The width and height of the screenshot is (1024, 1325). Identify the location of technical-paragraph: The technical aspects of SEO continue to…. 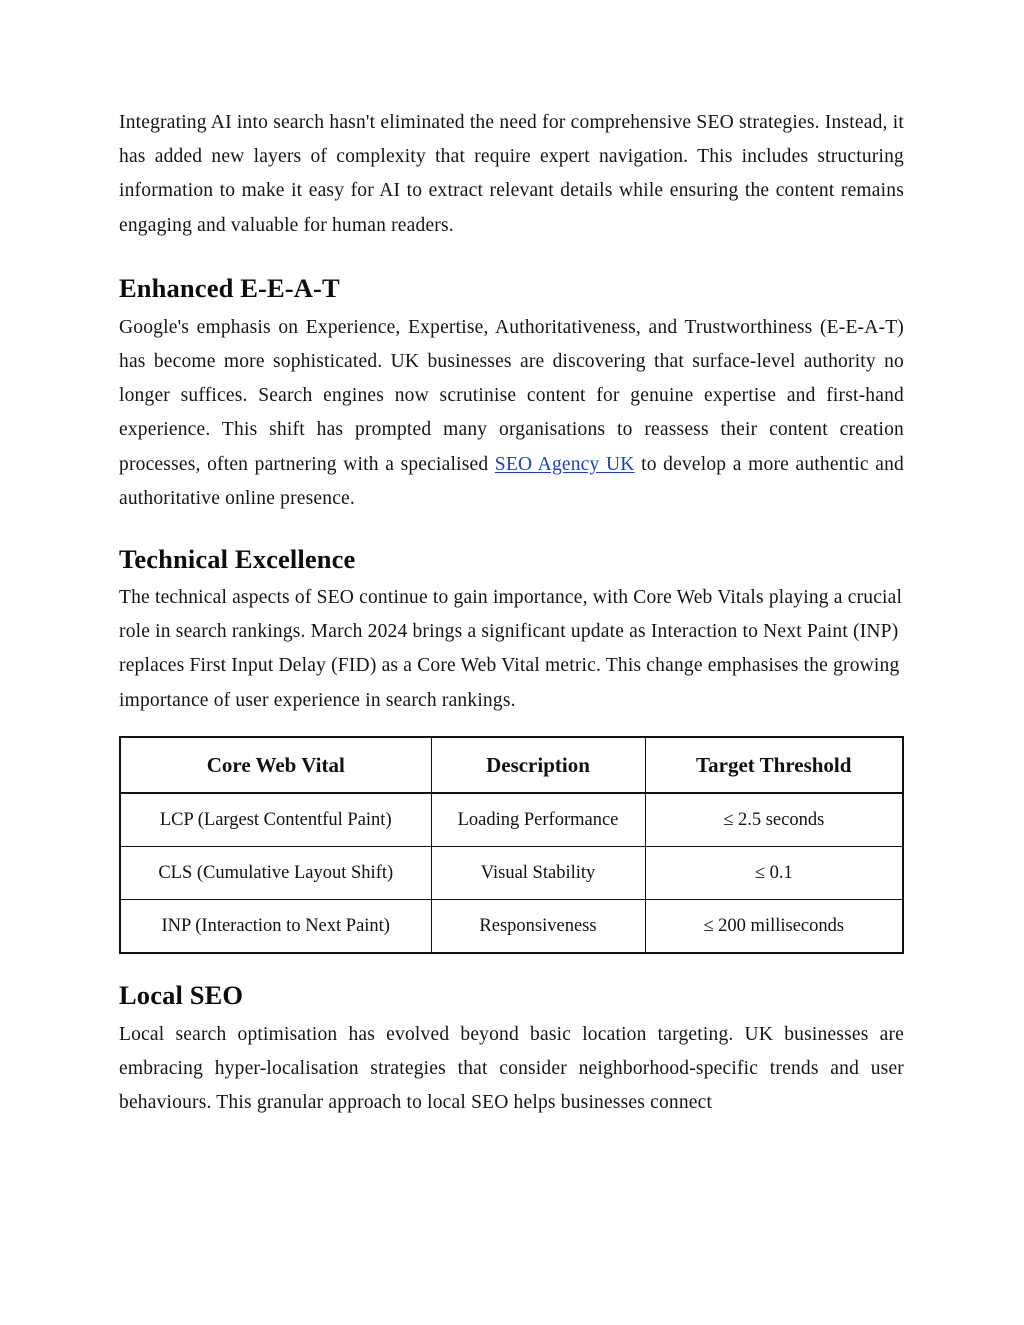
(511, 649).